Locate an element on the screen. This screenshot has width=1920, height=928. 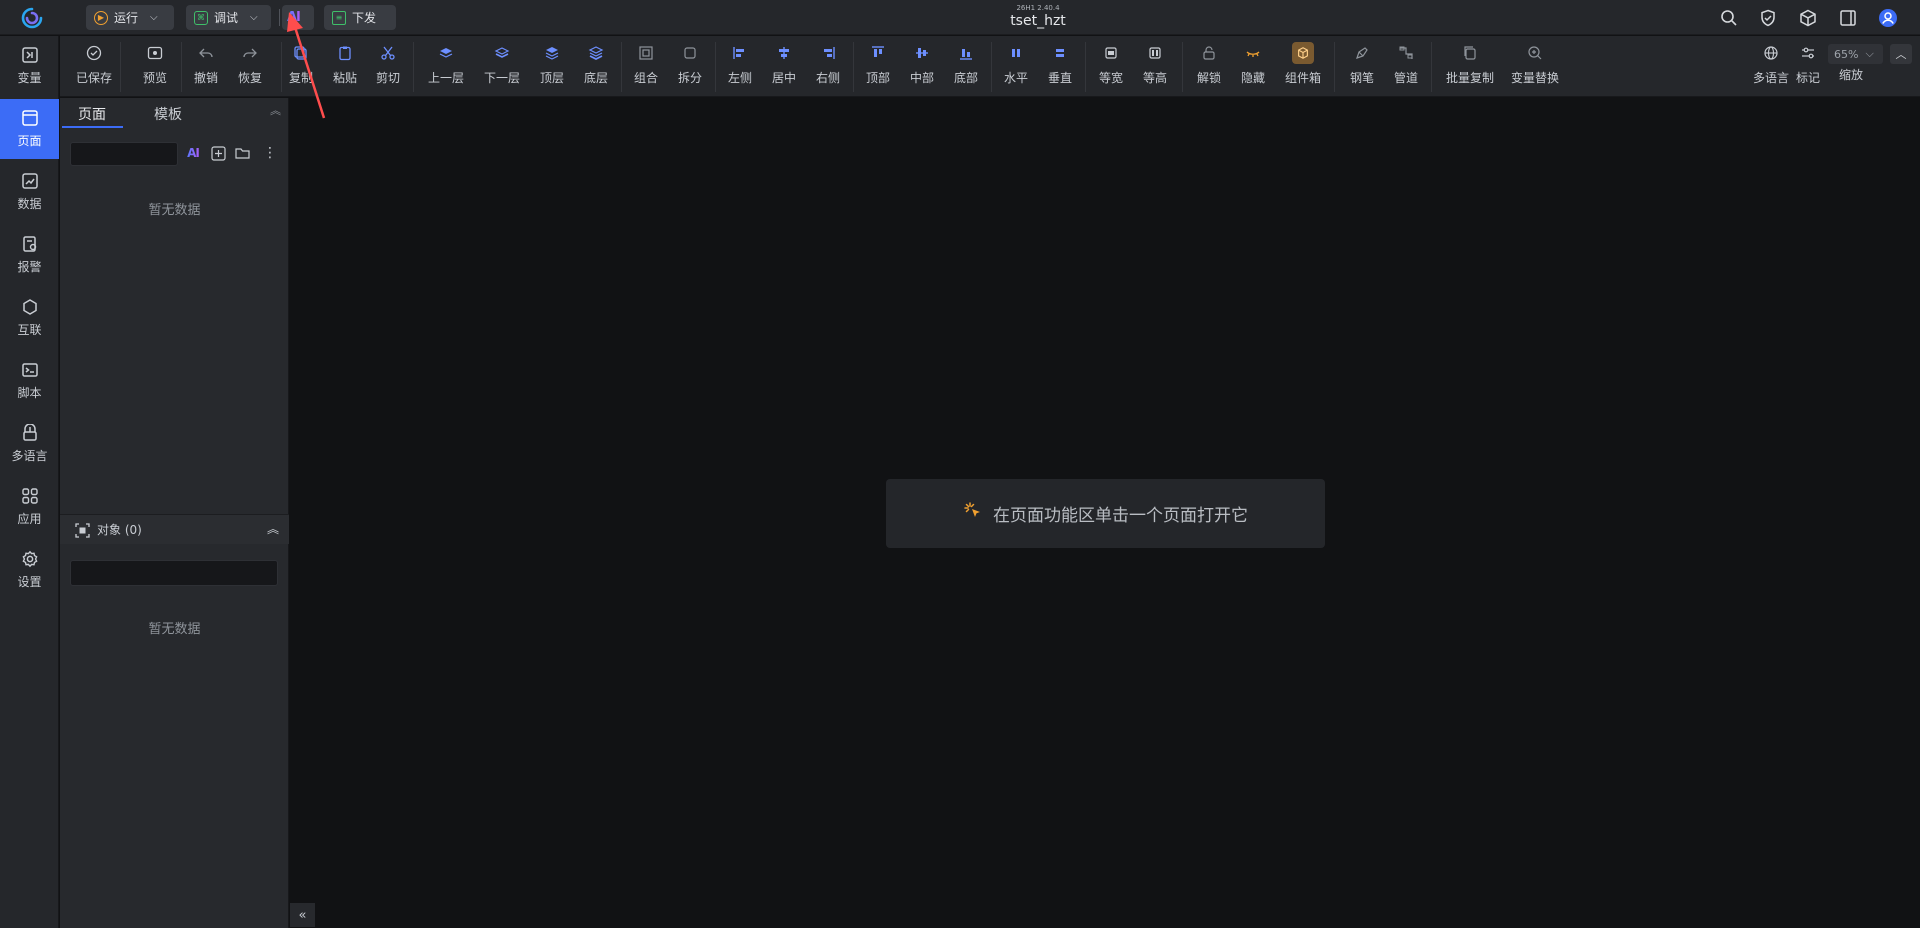
mark-button: 标记 is located at coordinates (1808, 68).